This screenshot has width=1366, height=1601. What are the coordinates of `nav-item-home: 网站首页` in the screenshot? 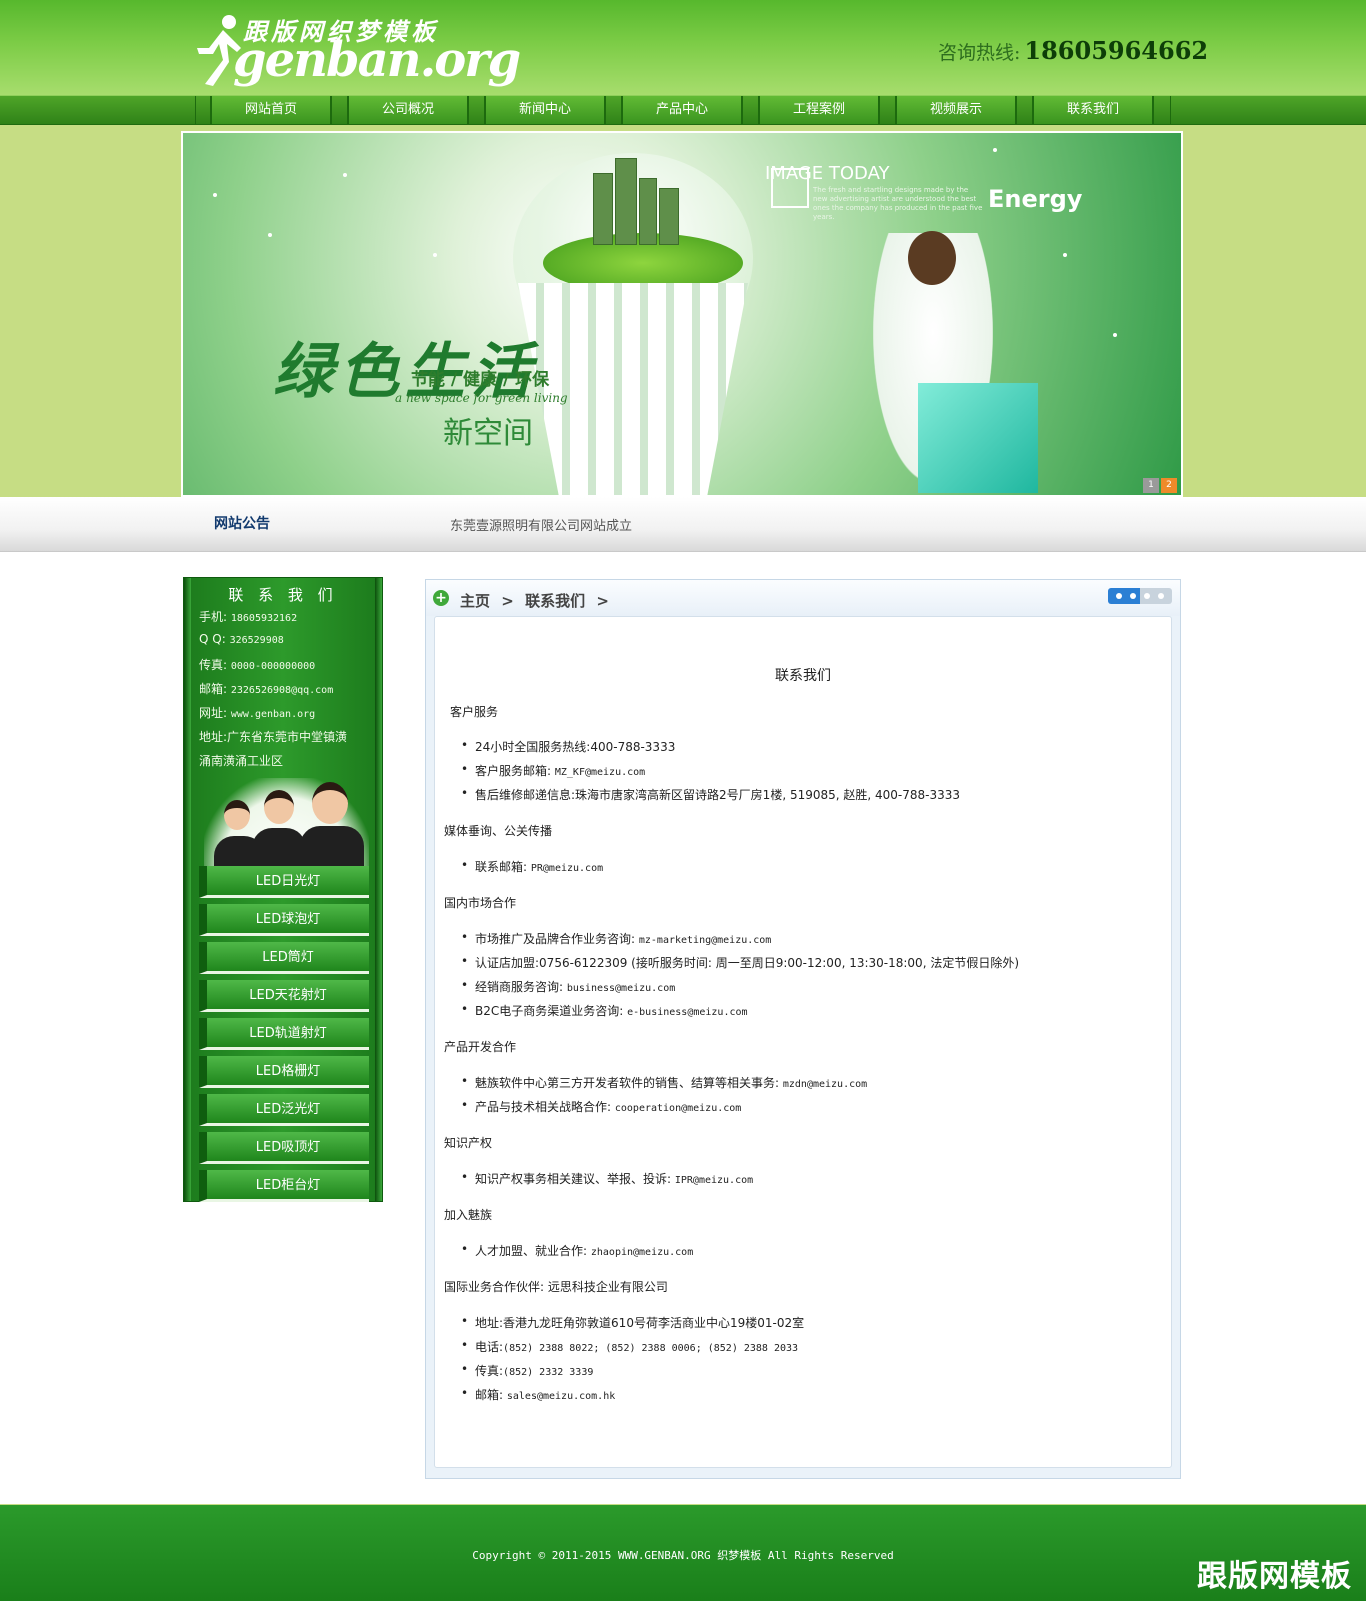 It's located at (271, 110).